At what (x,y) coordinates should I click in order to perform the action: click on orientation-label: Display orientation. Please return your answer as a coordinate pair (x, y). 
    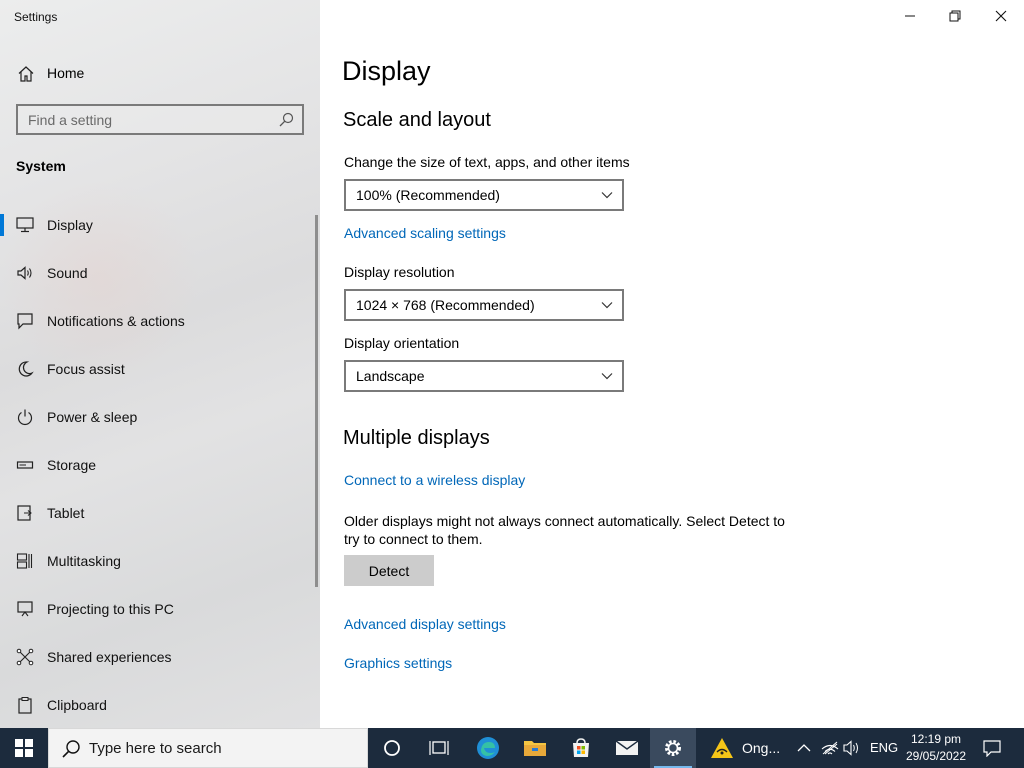
    Looking at the image, I should click on (402, 343).